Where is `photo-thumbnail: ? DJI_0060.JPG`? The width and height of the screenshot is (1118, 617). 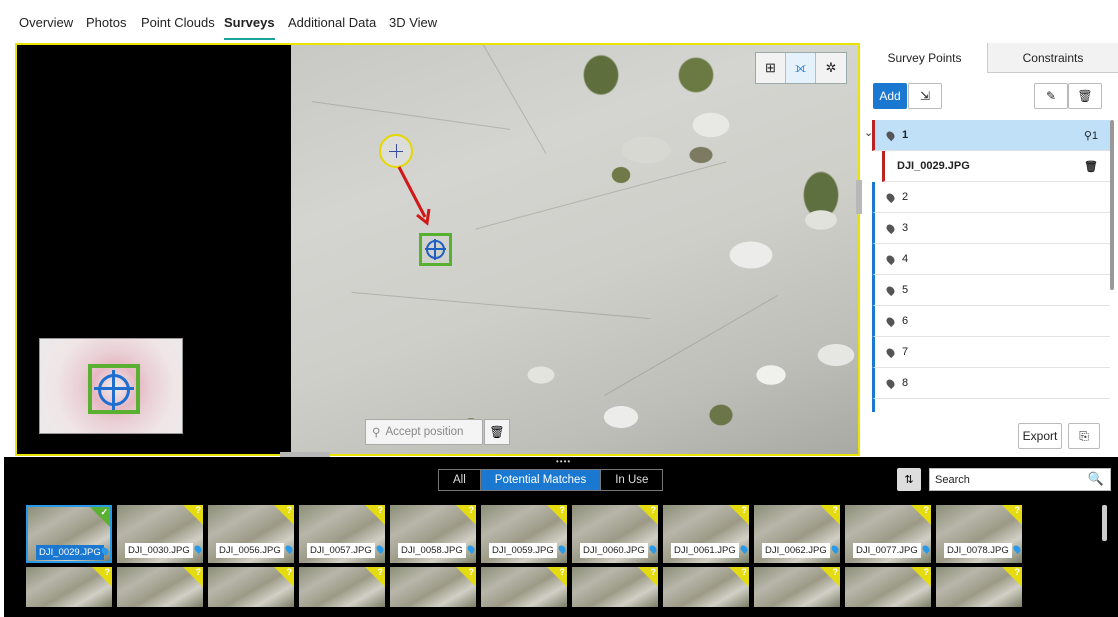 photo-thumbnail: ? DJI_0060.JPG is located at coordinates (615, 534).